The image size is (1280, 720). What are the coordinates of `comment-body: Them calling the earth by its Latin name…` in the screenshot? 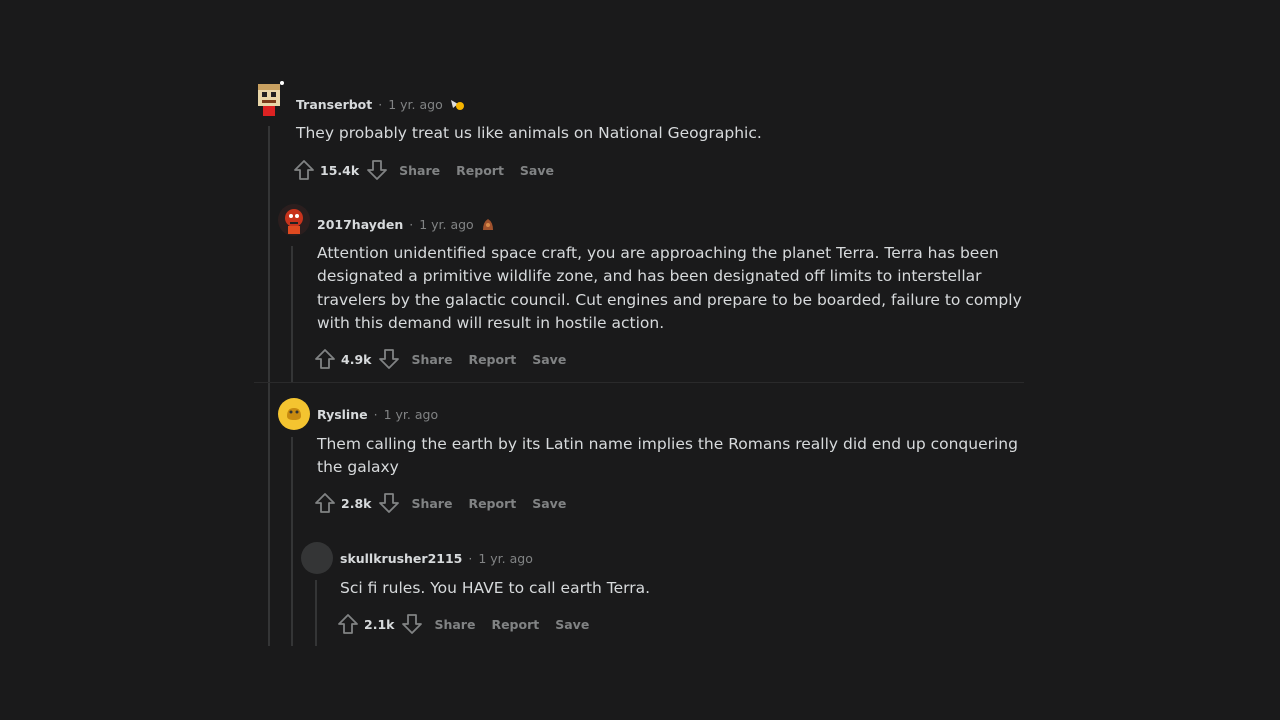 It's located at (667, 456).